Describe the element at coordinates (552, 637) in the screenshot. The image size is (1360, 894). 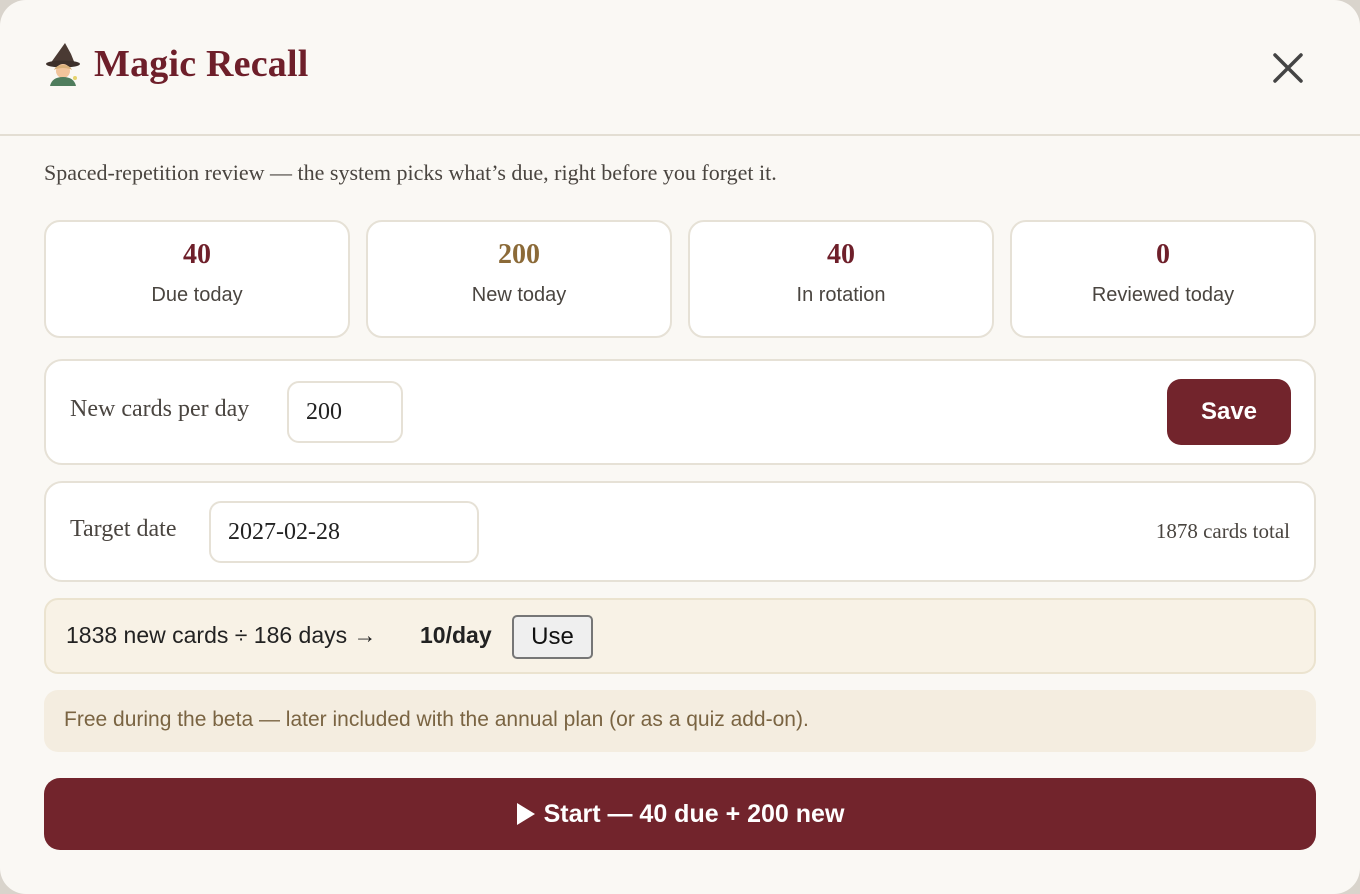
I see `use-button: Use` at that location.